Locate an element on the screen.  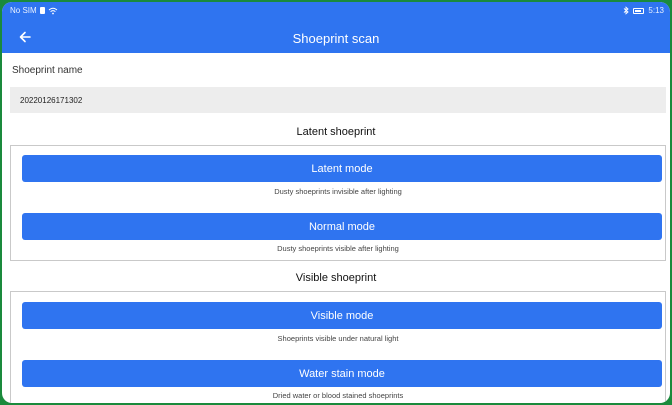
water-stain-mode-button: Water stain mode is located at coordinates (342, 373).